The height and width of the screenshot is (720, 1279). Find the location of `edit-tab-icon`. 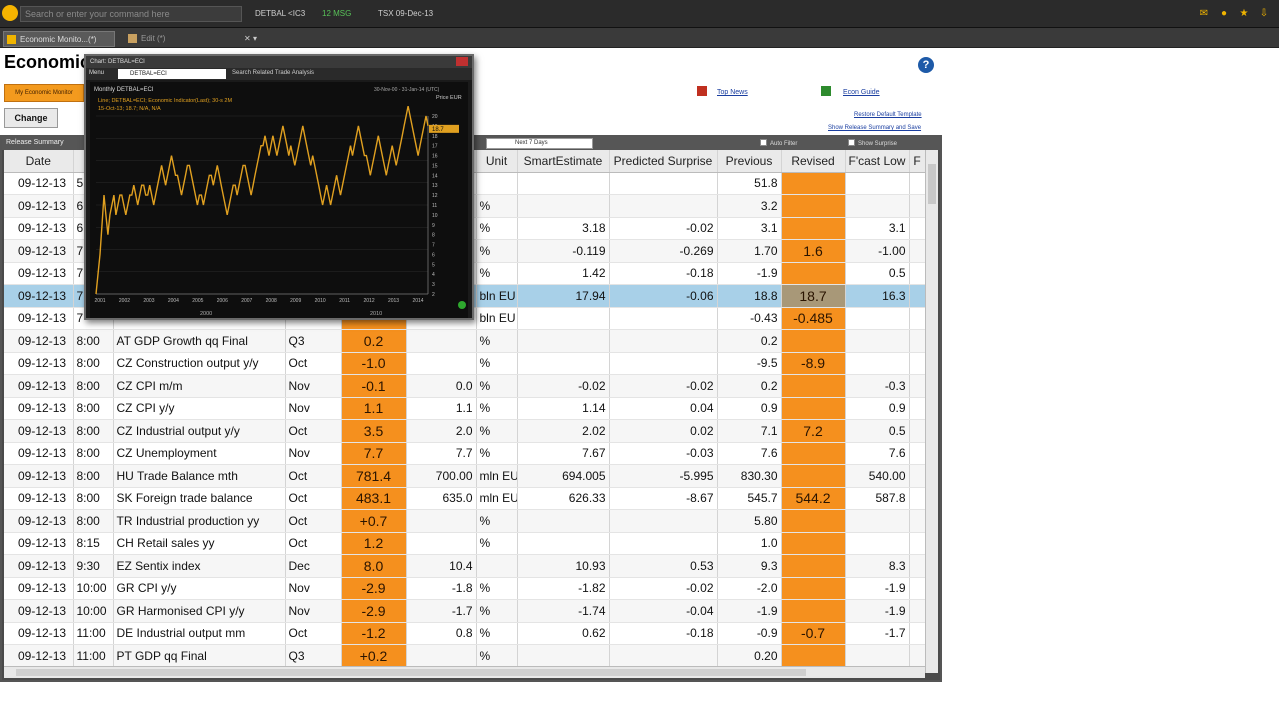

edit-tab-icon is located at coordinates (132, 38).